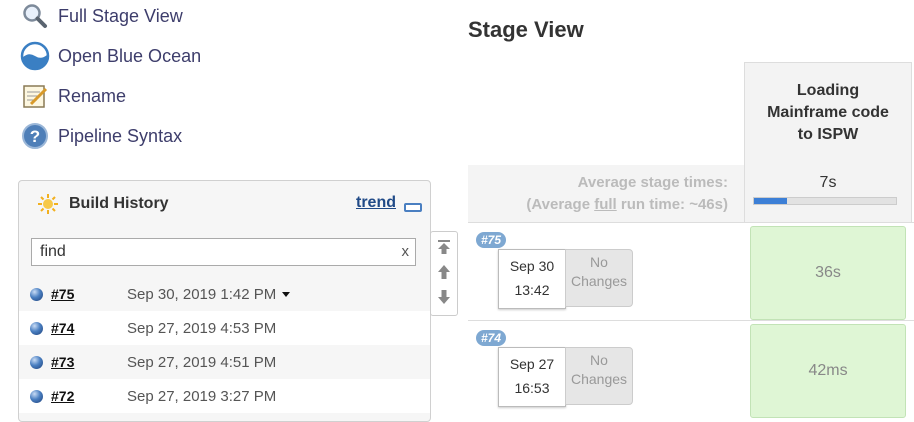 The width and height of the screenshot is (914, 422). Describe the element at coordinates (120, 135) in the screenshot. I see `sidebar-item-label: Pipeline Syntax` at that location.